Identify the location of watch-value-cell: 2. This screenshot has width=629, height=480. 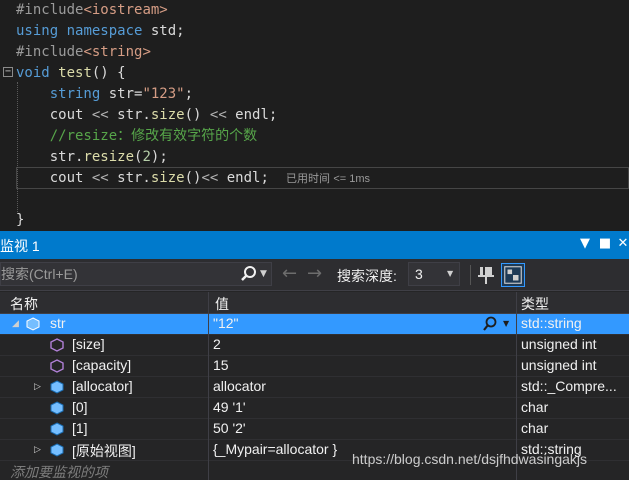
(348, 344).